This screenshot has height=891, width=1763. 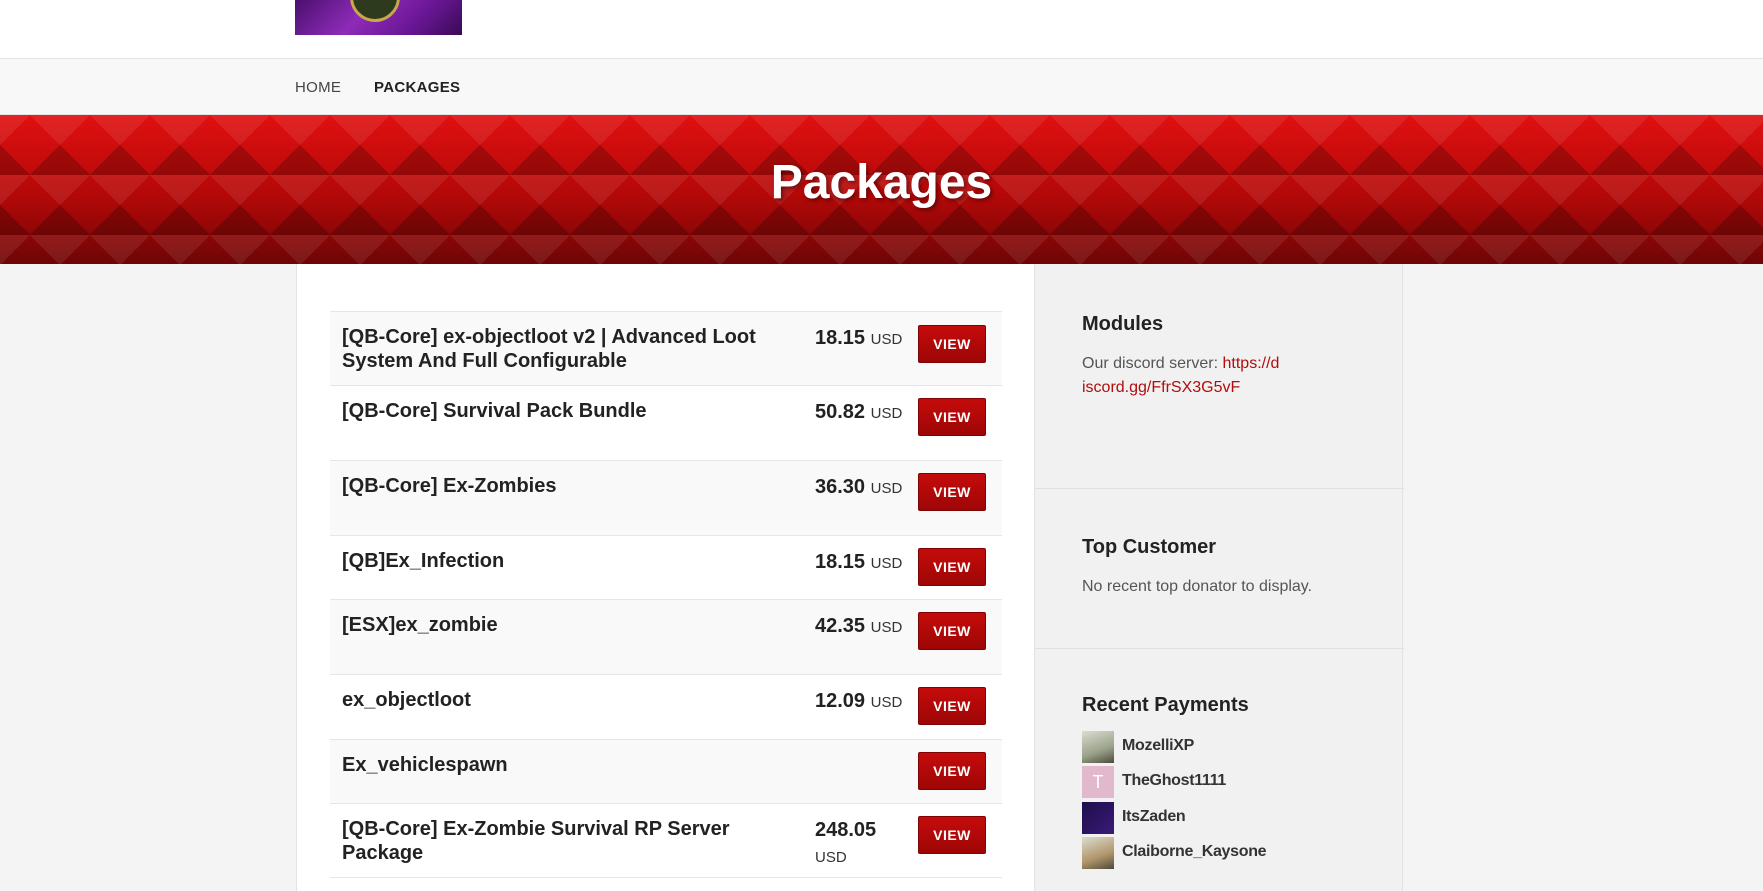 What do you see at coordinates (846, 830) in the screenshot?
I see `package-price-amount: 248.05` at bounding box center [846, 830].